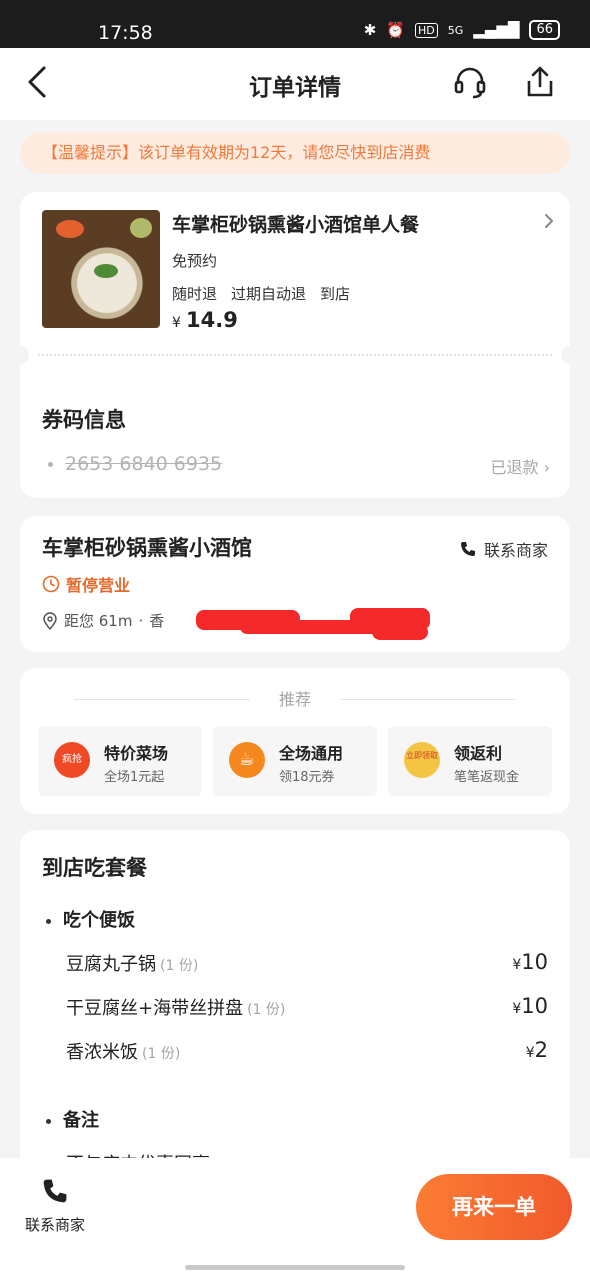 This screenshot has height=1280, width=590. Describe the element at coordinates (205, 320) in the screenshot. I see `product-price: ¥ 14.9` at that location.